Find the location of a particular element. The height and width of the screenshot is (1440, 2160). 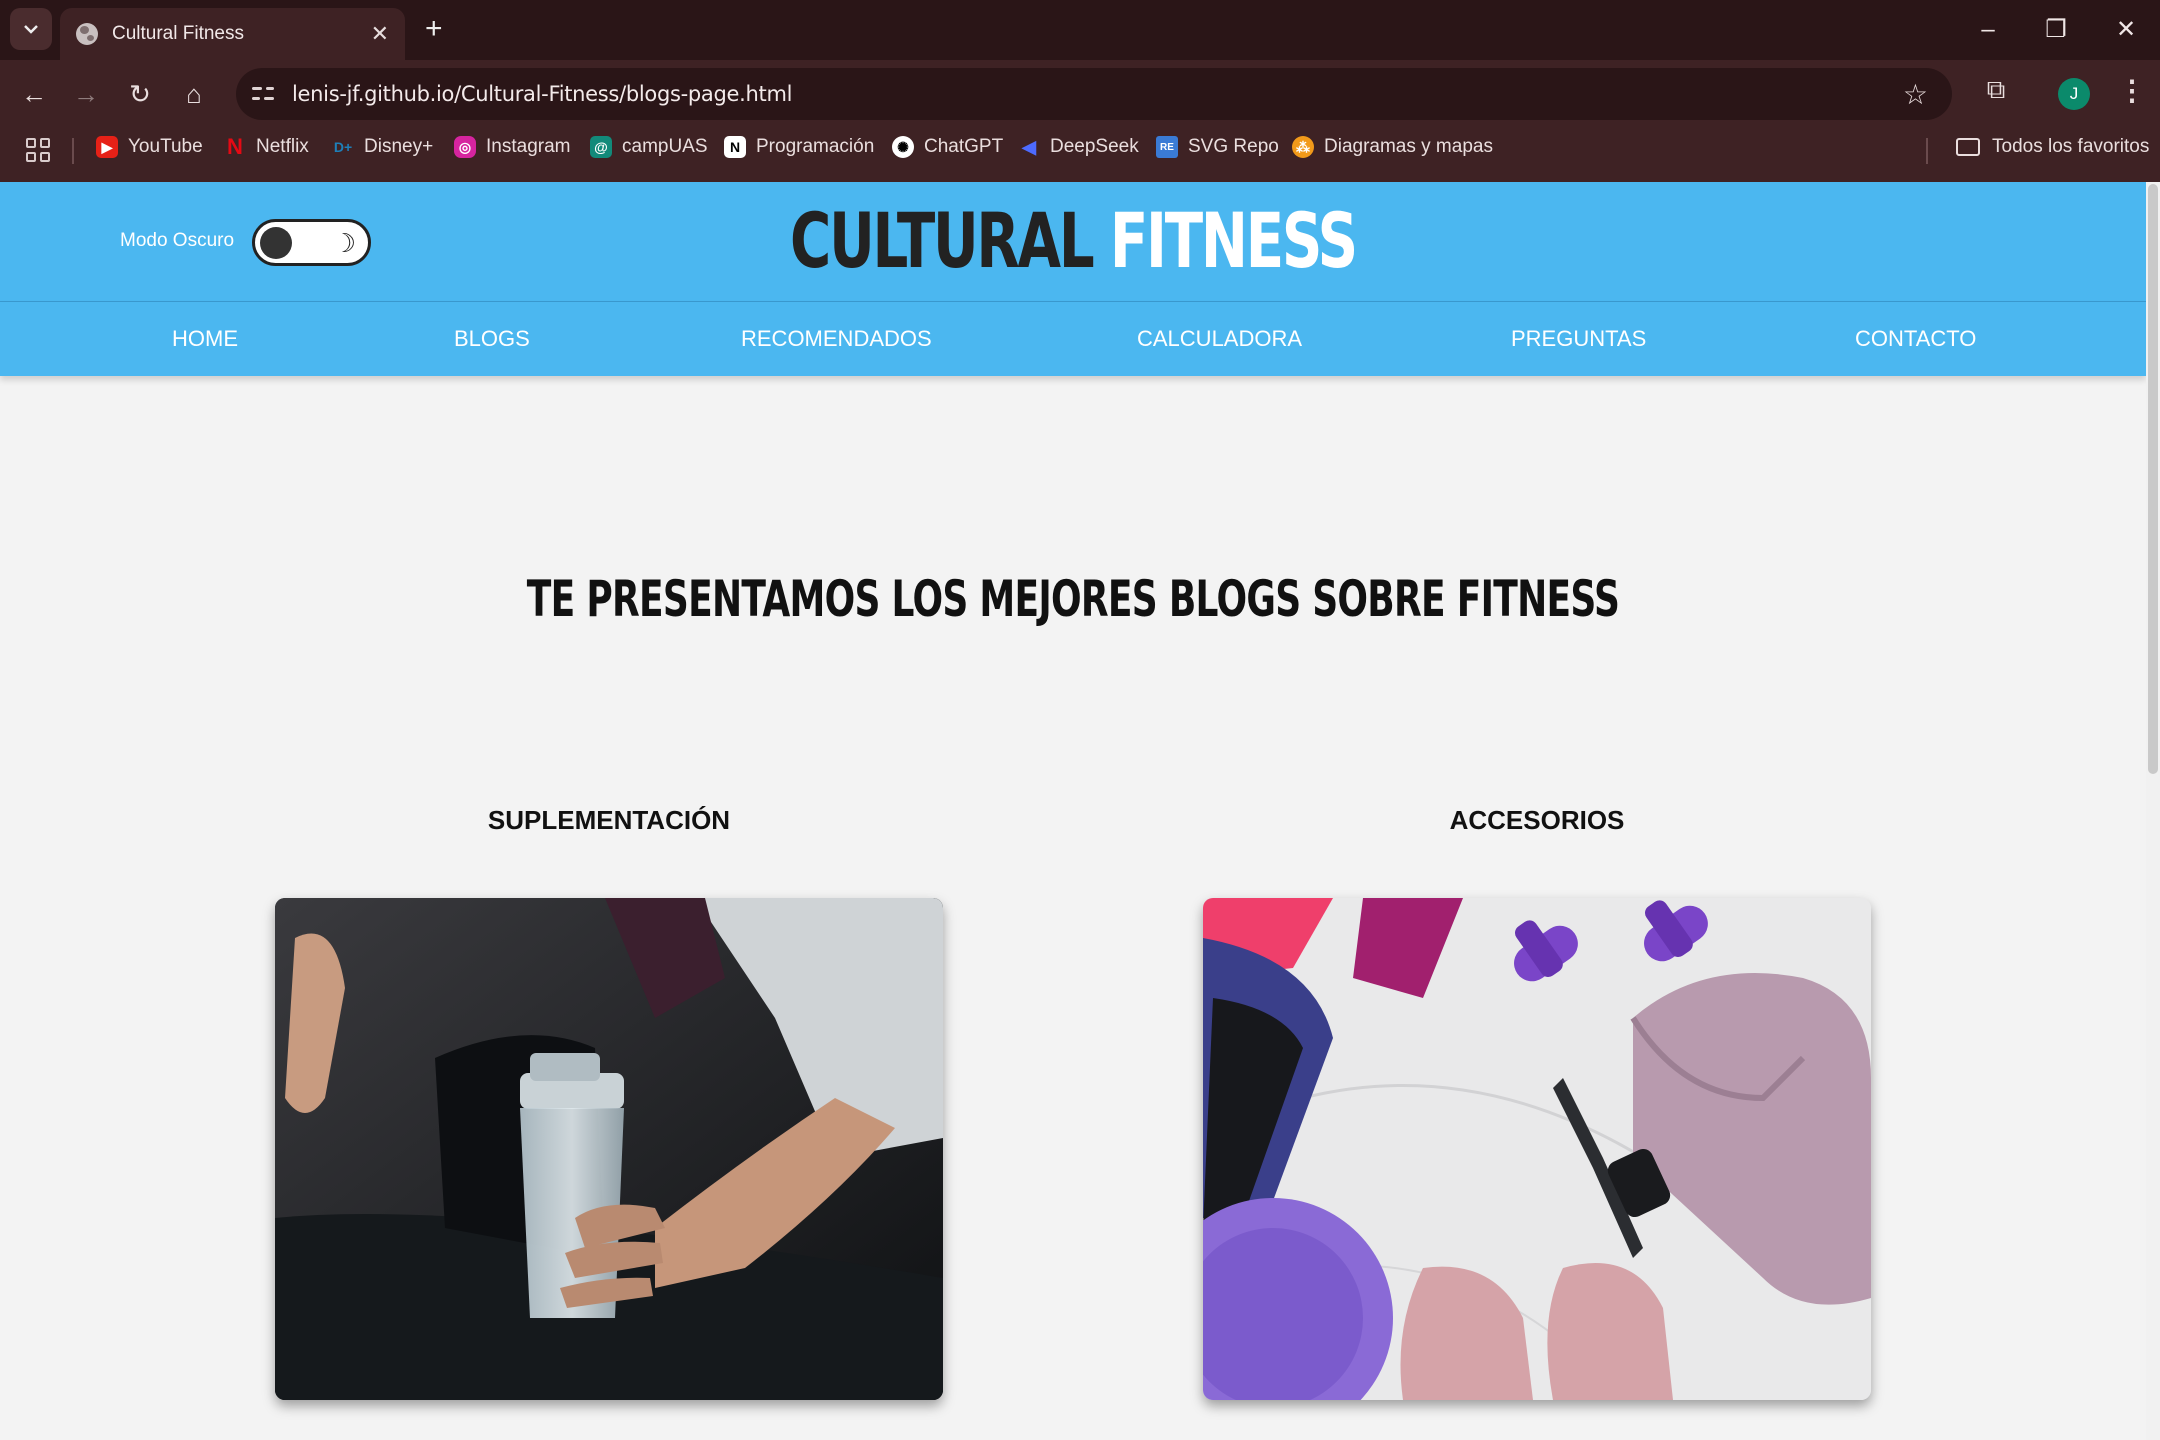

bookmark-star-icon: ☆ is located at coordinates (1915, 94).